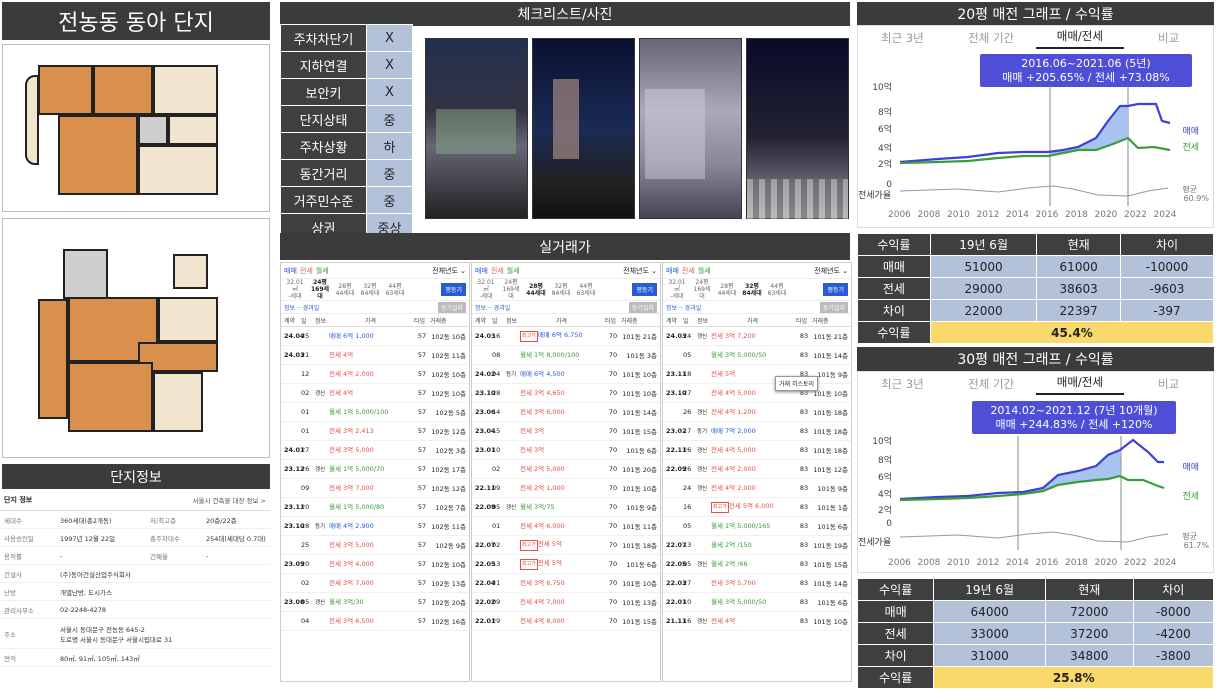  I want to click on size-units: 169세대, so click(320, 293).